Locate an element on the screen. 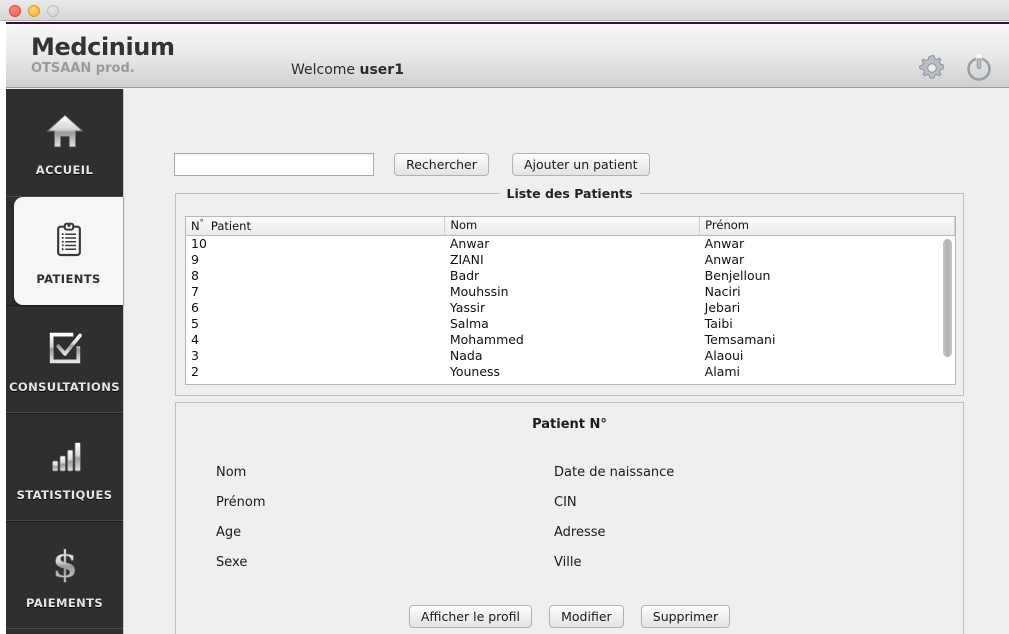 Image resolution: width=1009 pixels, height=634 pixels. gear-icon is located at coordinates (932, 68).